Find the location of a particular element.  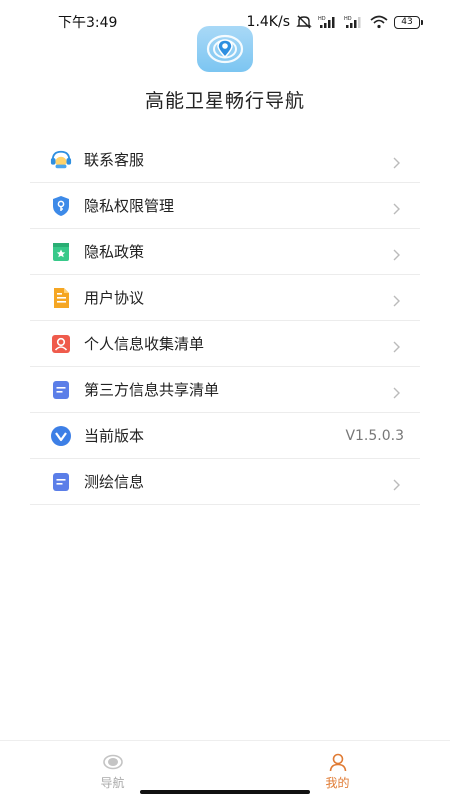

version-v-icon is located at coordinates (61, 436).